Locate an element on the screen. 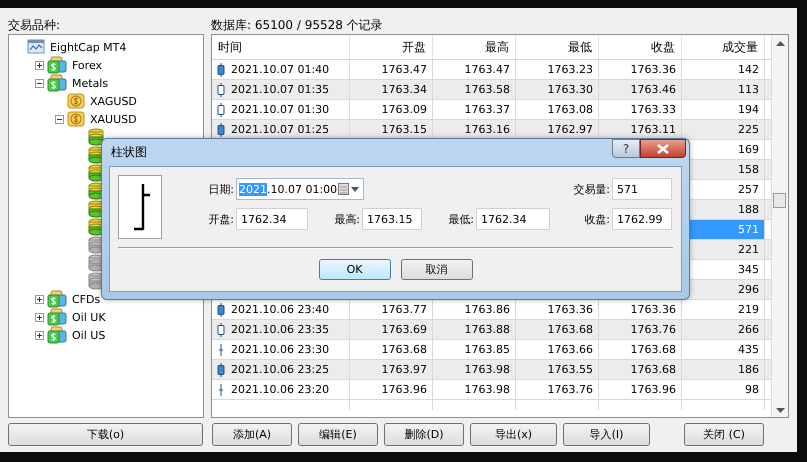 This screenshot has width=807, height=462. tree-item: CFDs is located at coordinates (84, 299).